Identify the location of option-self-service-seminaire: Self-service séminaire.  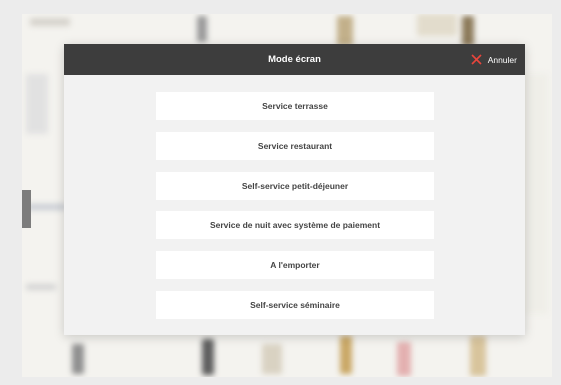
(295, 304).